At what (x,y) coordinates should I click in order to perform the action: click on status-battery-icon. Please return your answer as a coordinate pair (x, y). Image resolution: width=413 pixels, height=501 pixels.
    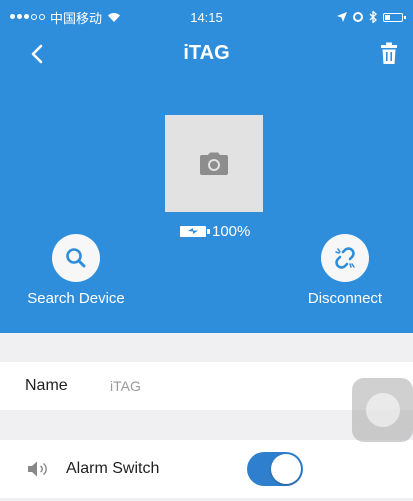
    Looking at the image, I should click on (394, 17).